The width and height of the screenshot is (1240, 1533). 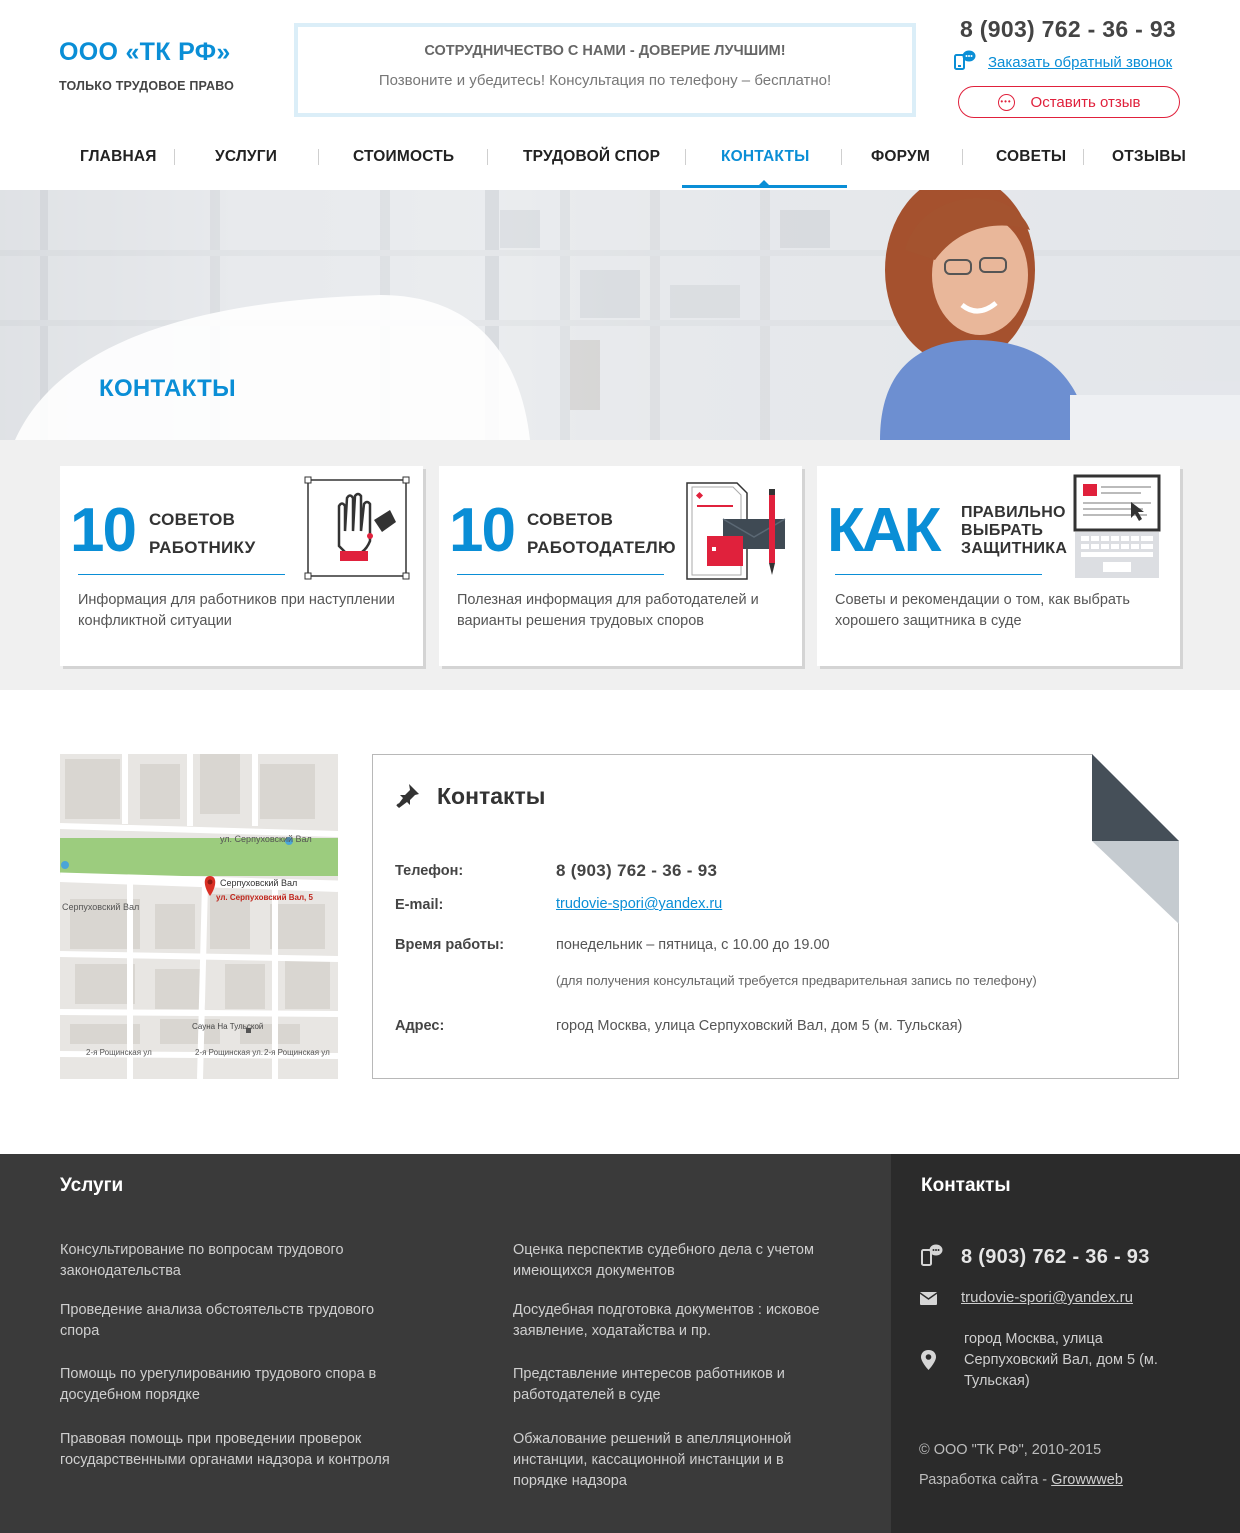 I want to click on email-link: trudovie-spori@yandex.ru, so click(x=639, y=904).